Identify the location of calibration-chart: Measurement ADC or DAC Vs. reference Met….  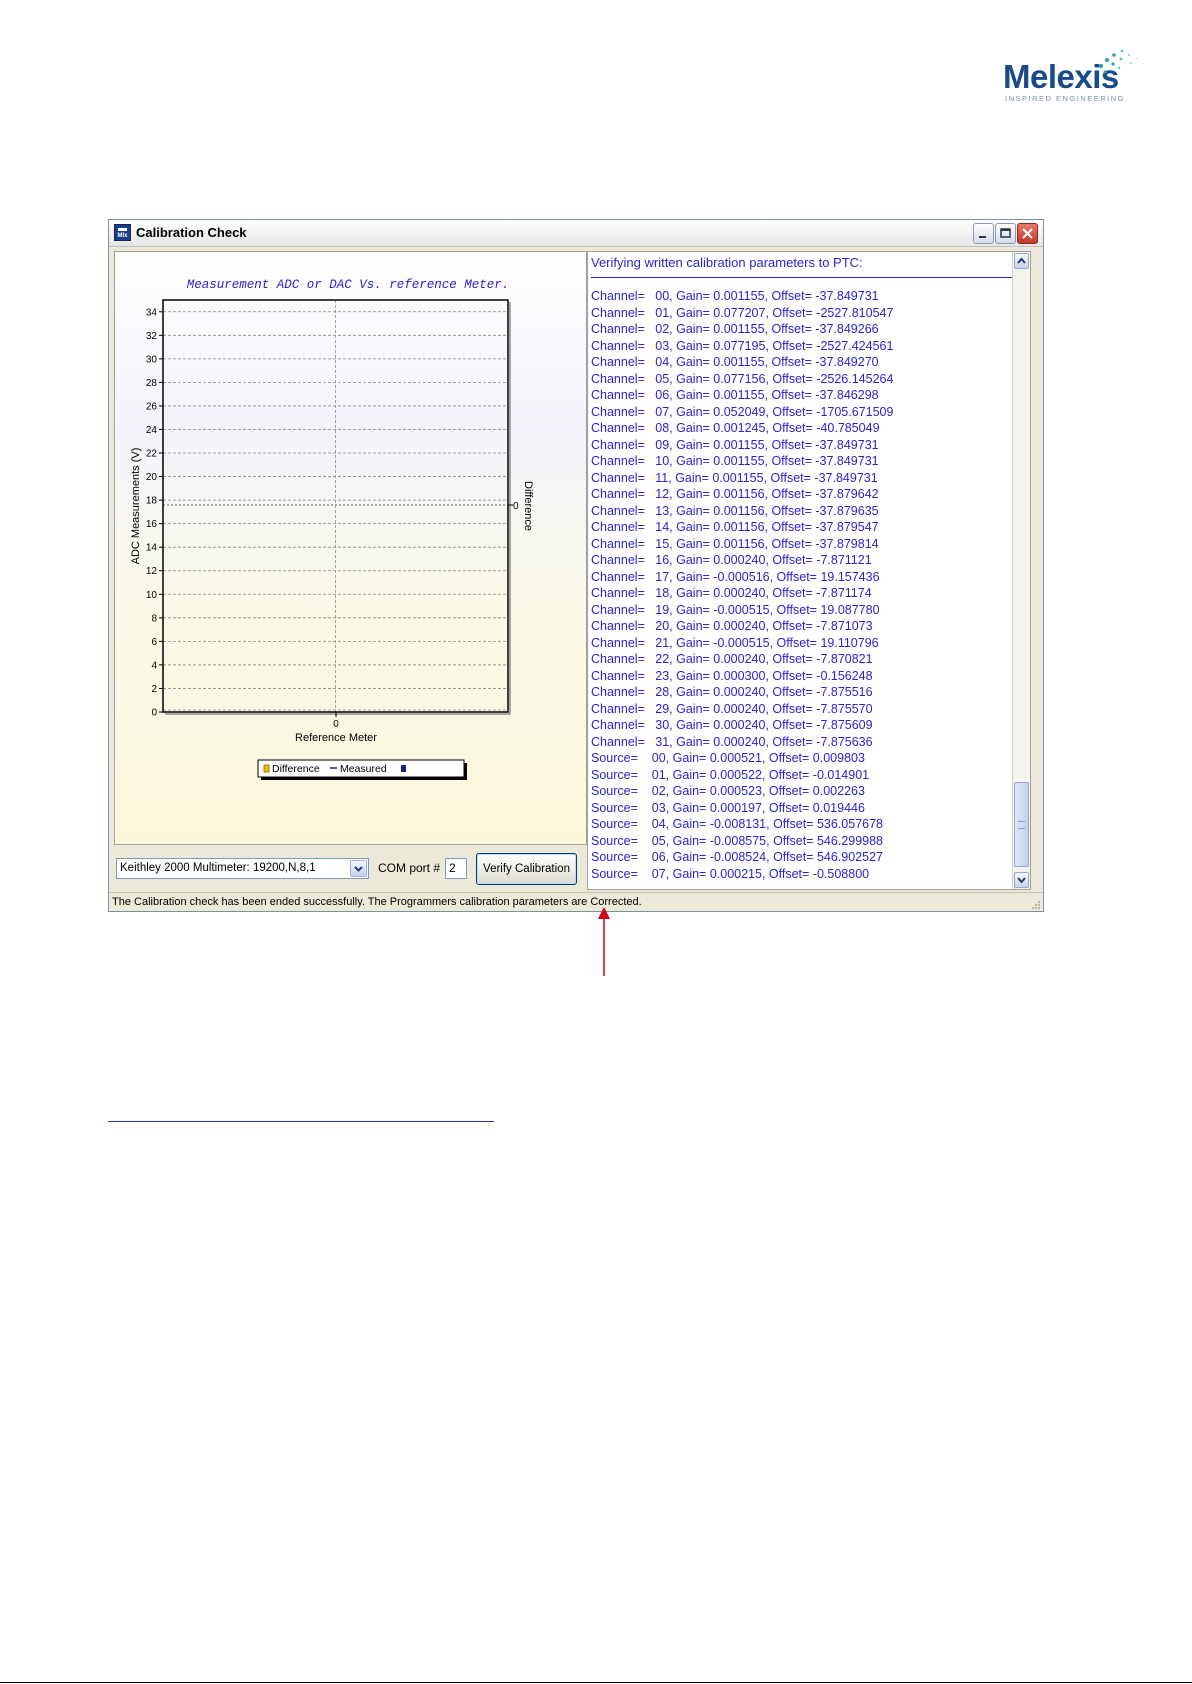
(332, 529).